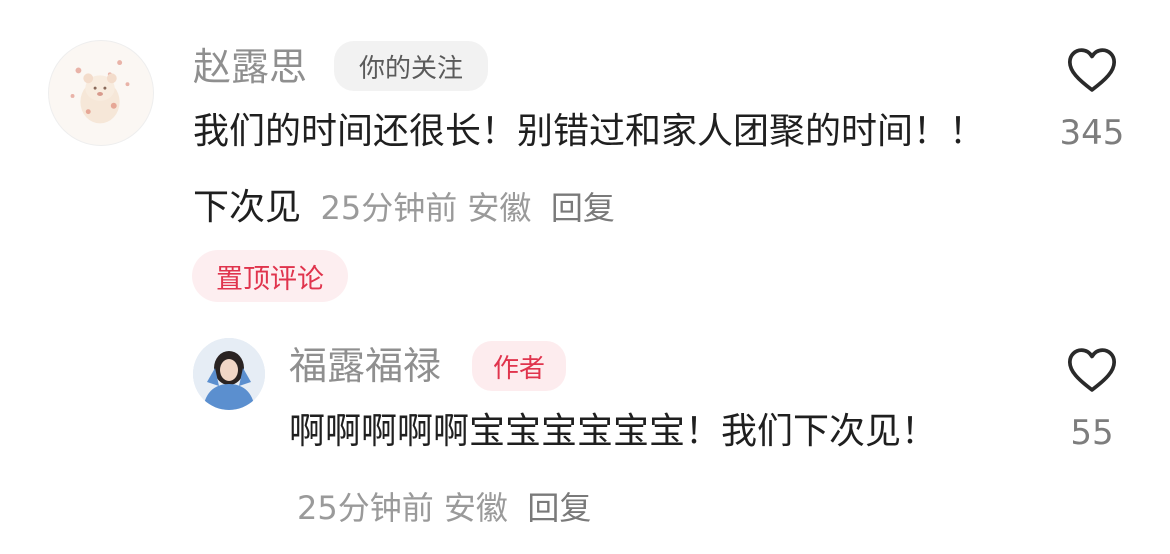 The width and height of the screenshot is (1170, 554). I want to click on author-tag-label: 作者, so click(518, 368).